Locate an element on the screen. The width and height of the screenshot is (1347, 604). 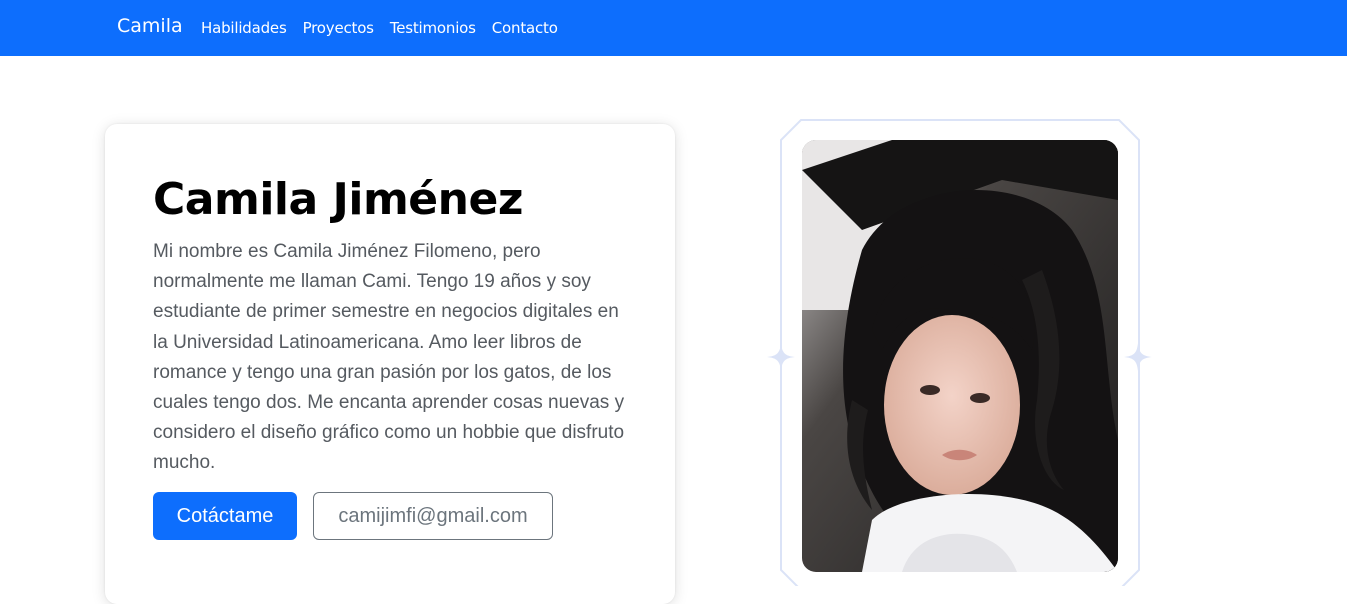
brand-link: Camila is located at coordinates (150, 26).